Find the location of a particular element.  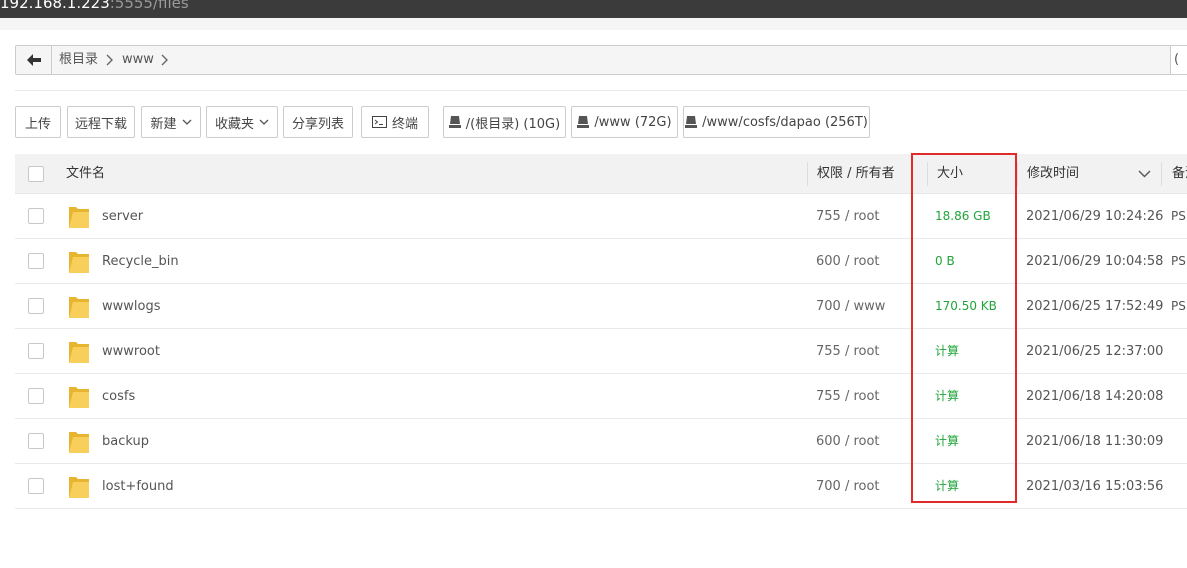

terminal-icon is located at coordinates (379, 122).